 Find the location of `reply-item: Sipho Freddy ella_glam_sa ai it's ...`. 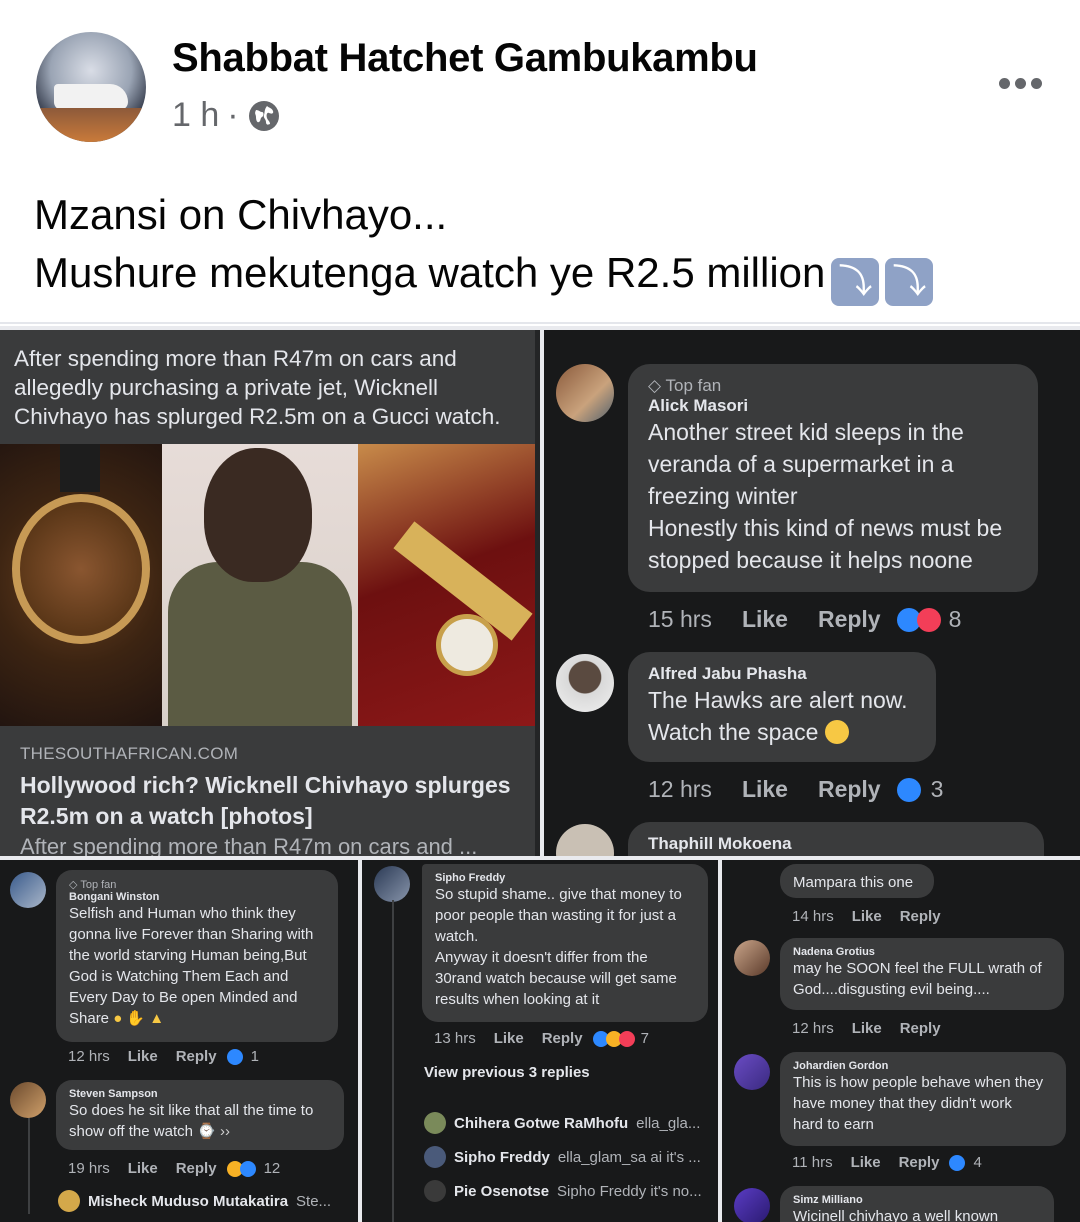

reply-item: Sipho Freddy ella_glam_sa ai it's ... is located at coordinates (568, 1157).